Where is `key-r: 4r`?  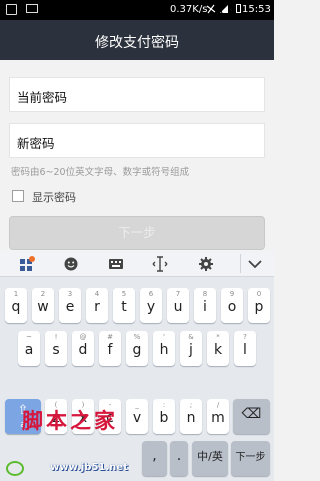
key-r: 4r is located at coordinates (97, 305).